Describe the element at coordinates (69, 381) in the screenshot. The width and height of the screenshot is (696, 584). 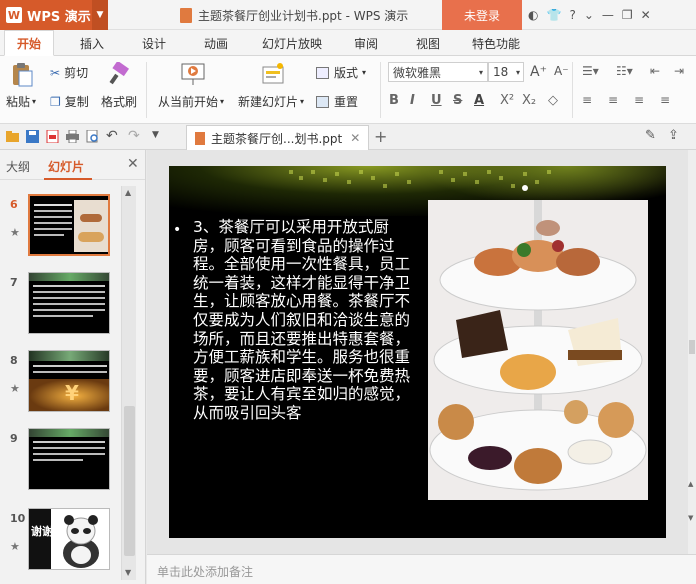
I see `slide-preview: ¥` at that location.